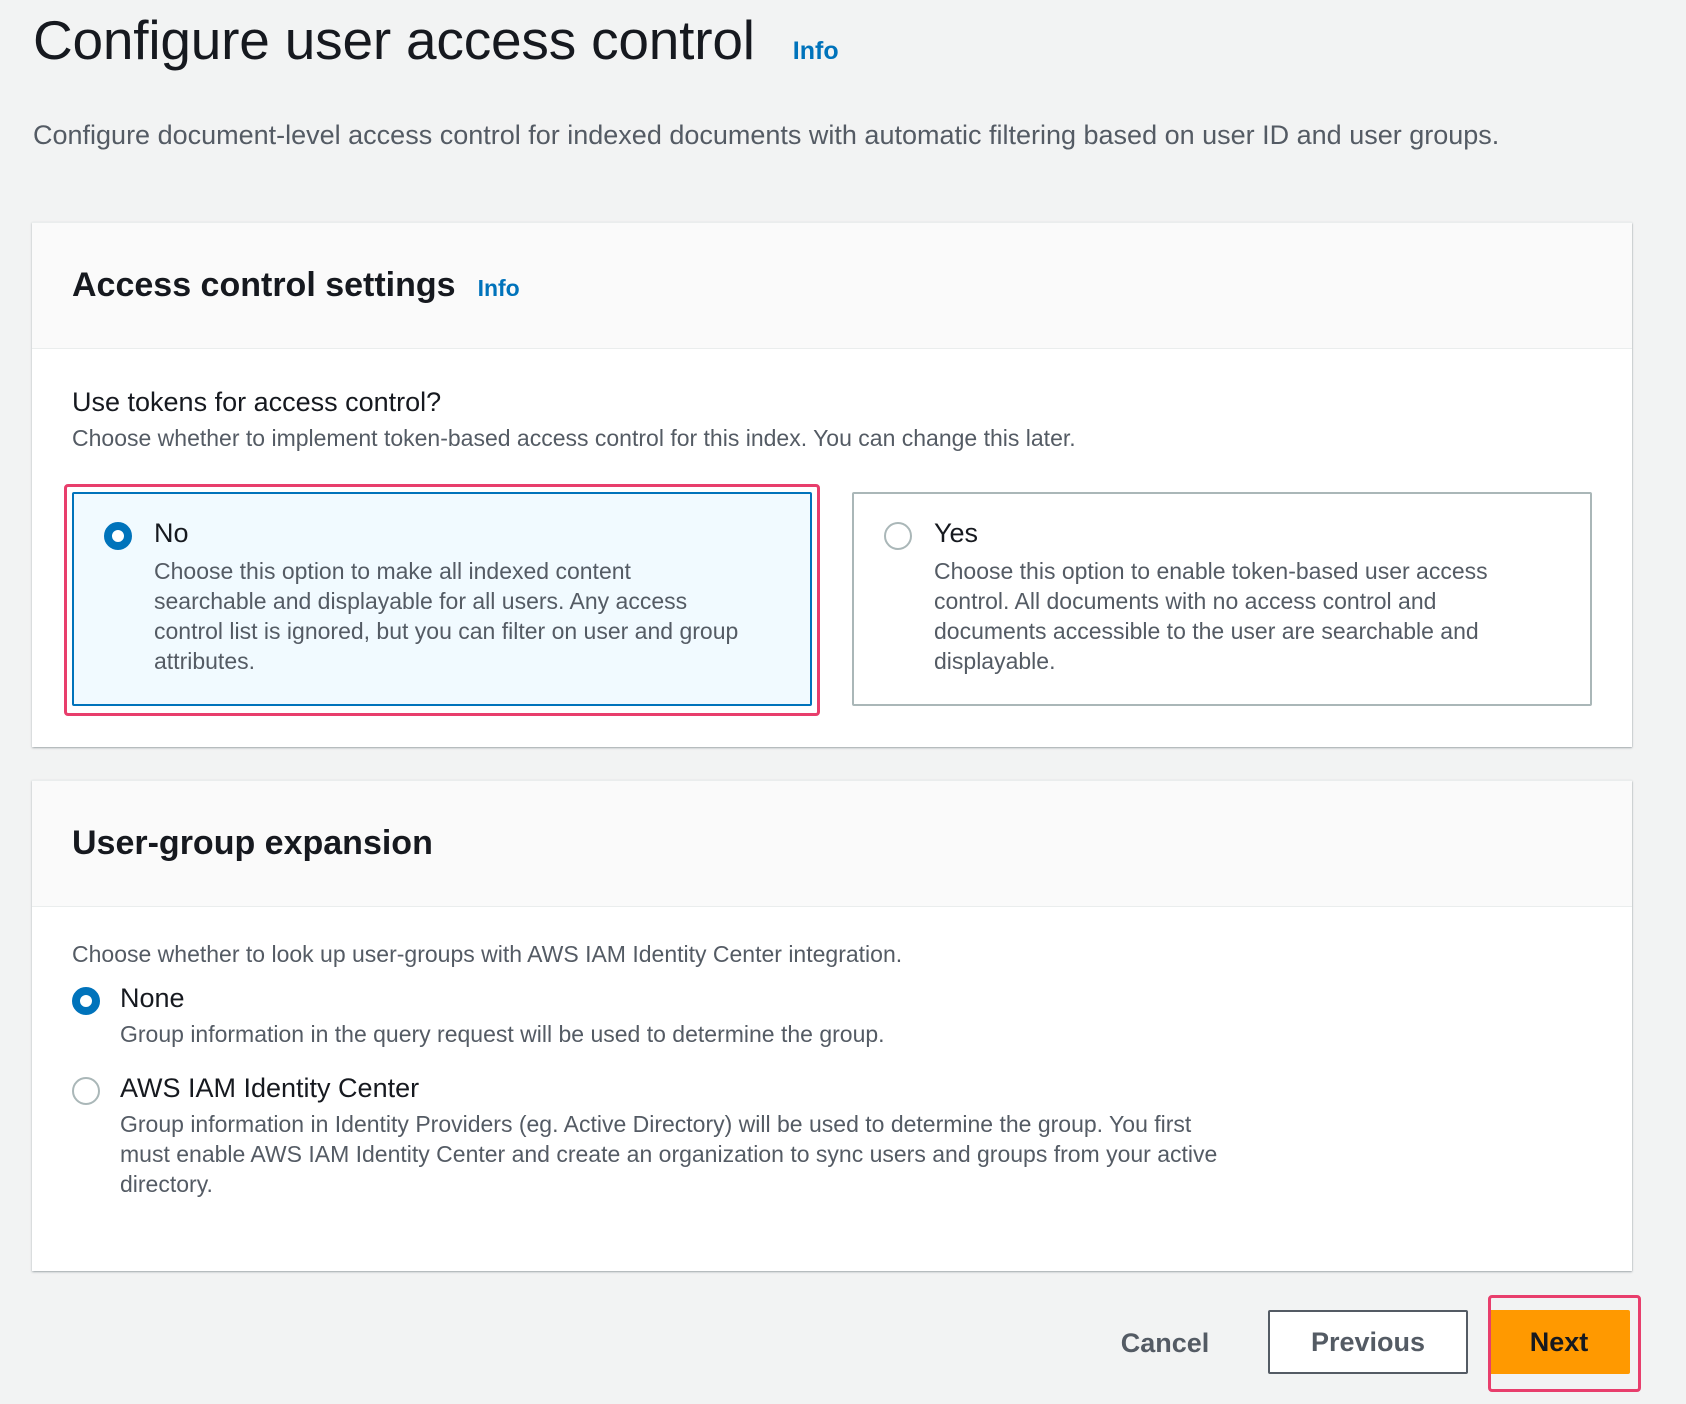 This screenshot has width=1686, height=1404. I want to click on tokens-option-no-label: No, so click(171, 533).